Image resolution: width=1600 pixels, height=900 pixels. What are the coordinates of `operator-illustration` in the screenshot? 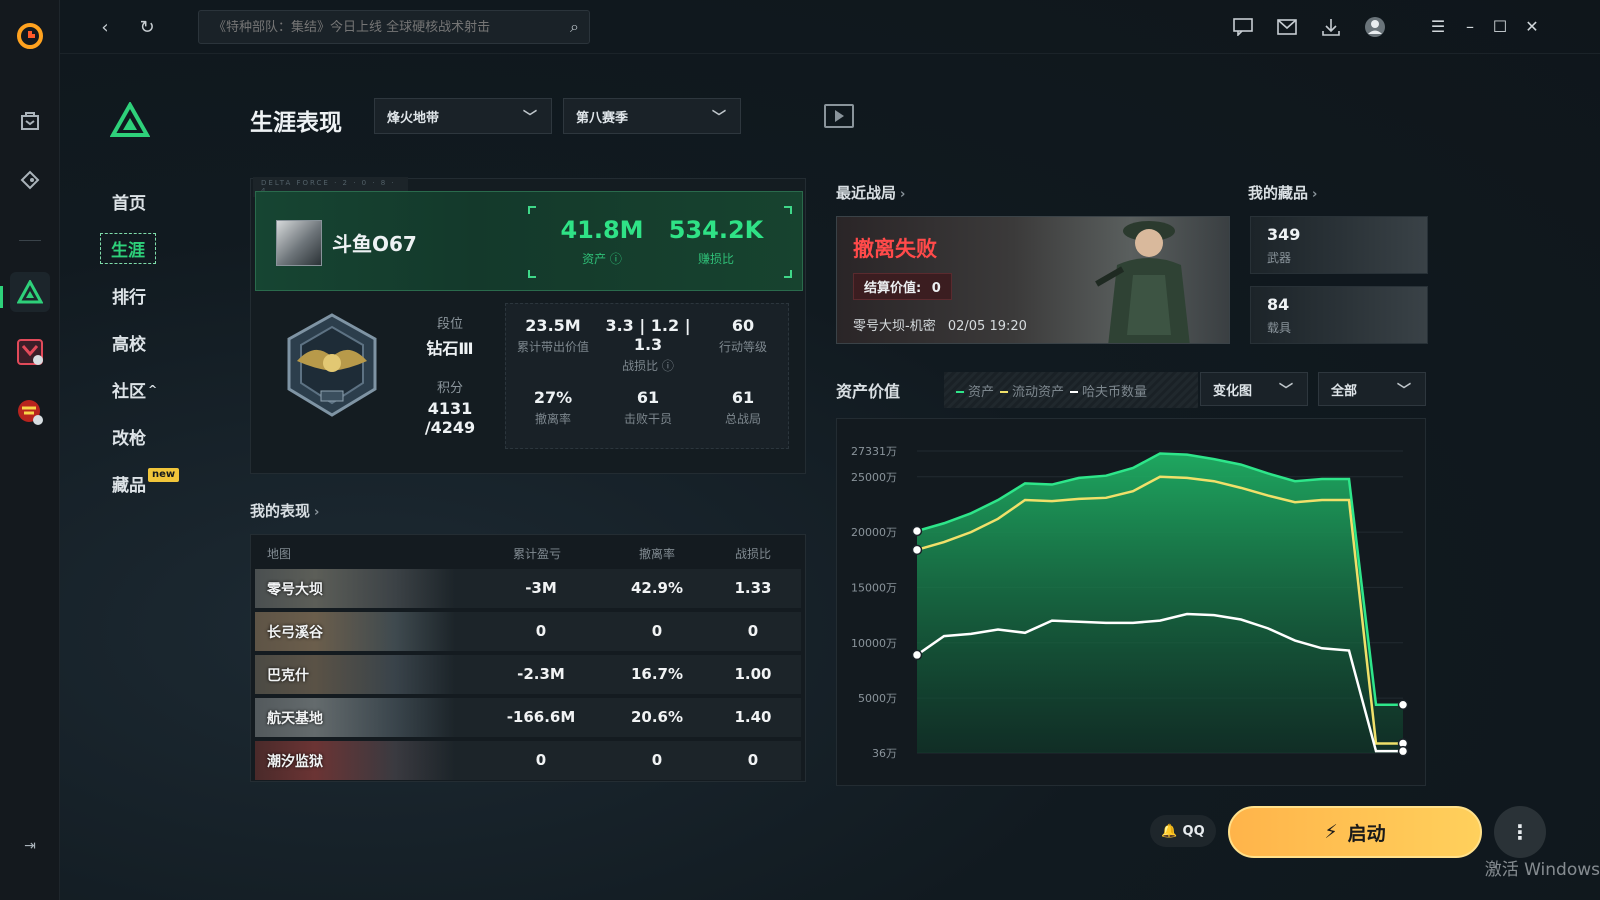 It's located at (1142, 282).